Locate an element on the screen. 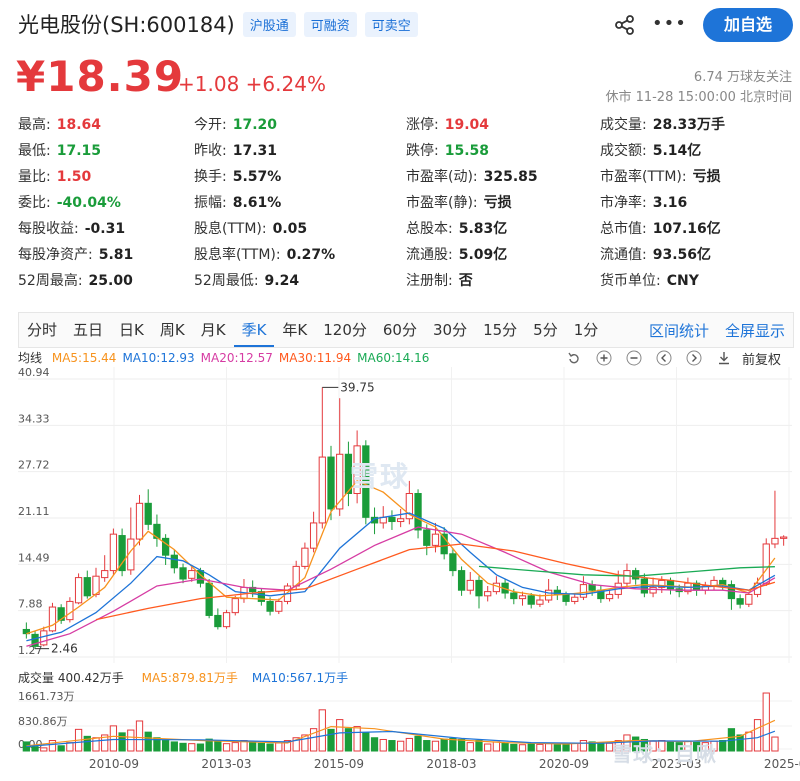 Image resolution: width=800 pixels, height=781 pixels. followers-count: 6.74 万球友关注 is located at coordinates (742, 77).